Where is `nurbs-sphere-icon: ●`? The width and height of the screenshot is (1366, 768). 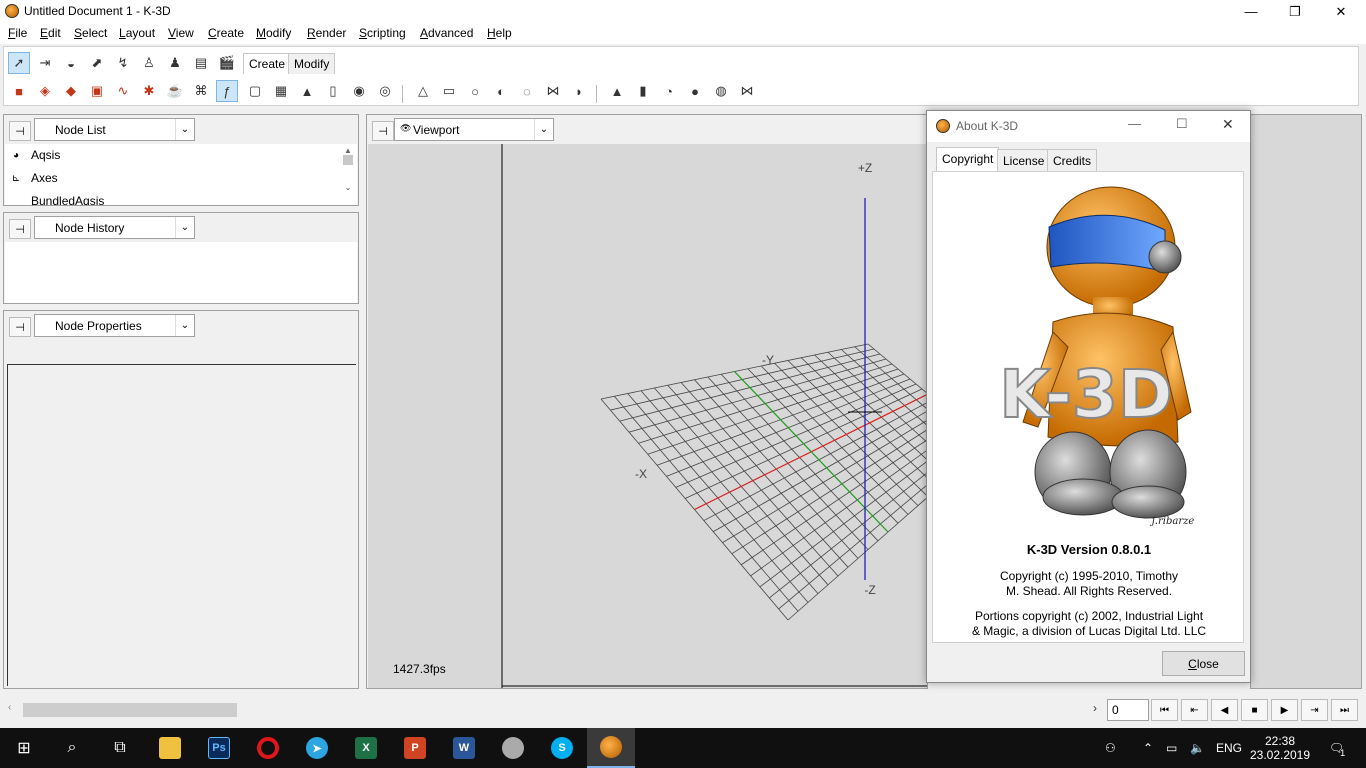
nurbs-sphere-icon: ● is located at coordinates (695, 91).